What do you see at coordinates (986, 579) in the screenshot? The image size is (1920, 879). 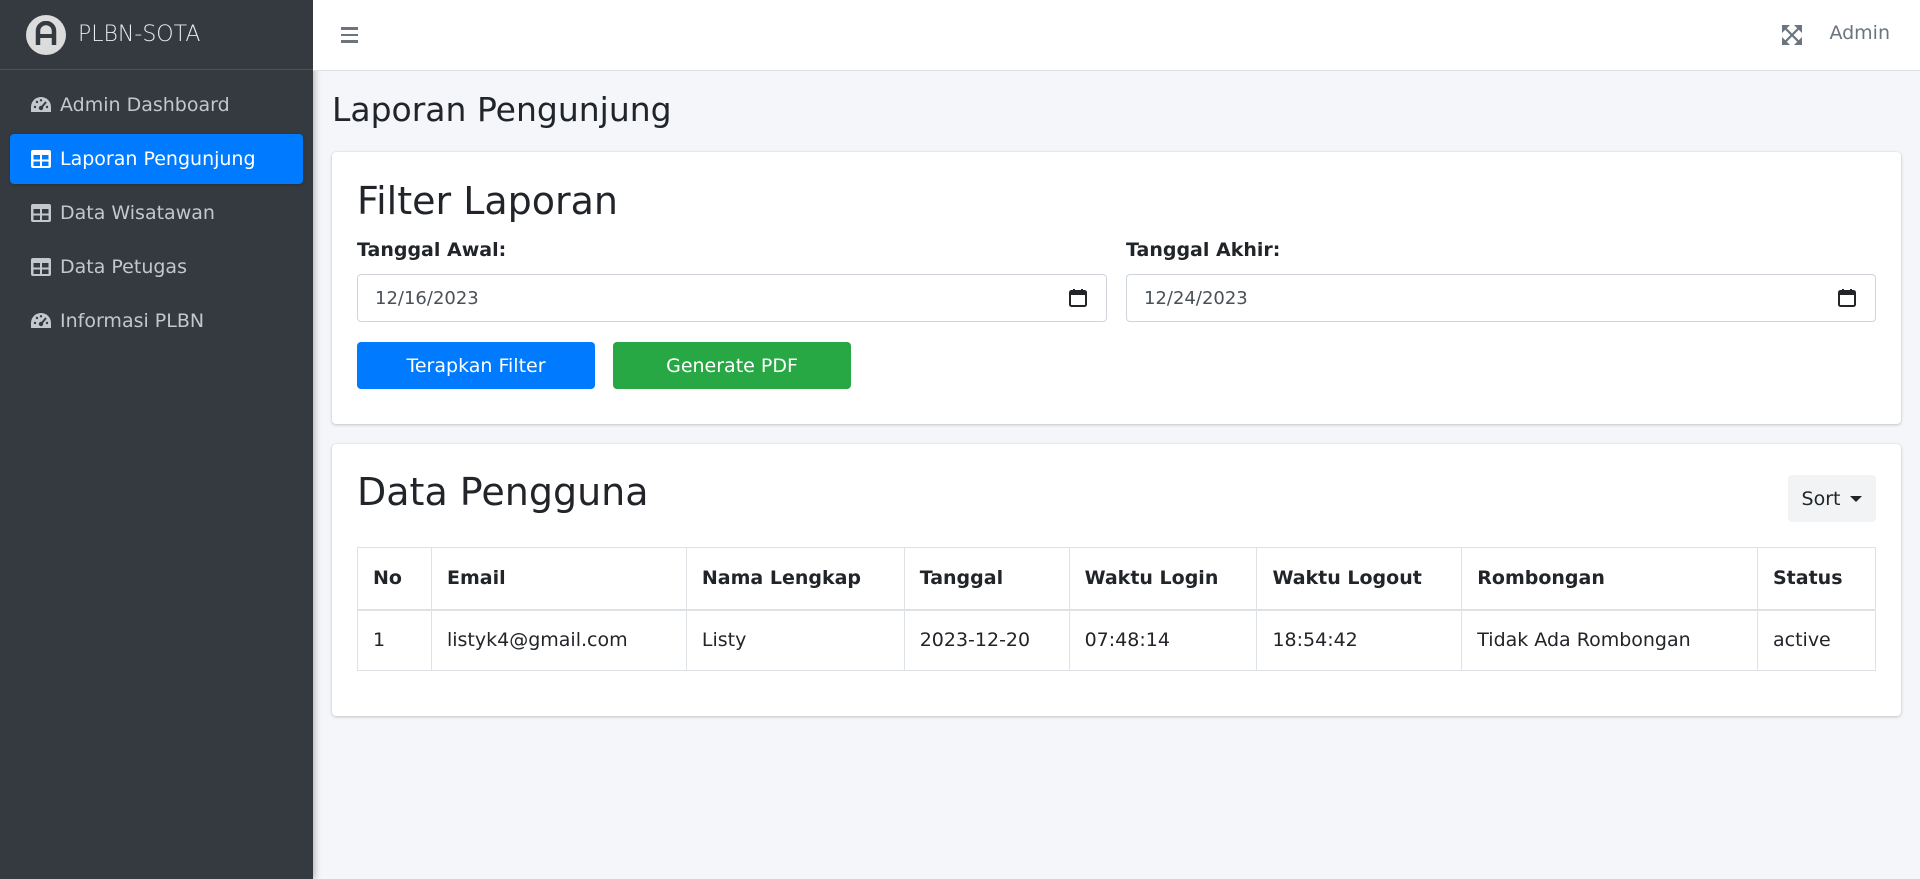 I see `column-header-tanggal: Tanggal` at bounding box center [986, 579].